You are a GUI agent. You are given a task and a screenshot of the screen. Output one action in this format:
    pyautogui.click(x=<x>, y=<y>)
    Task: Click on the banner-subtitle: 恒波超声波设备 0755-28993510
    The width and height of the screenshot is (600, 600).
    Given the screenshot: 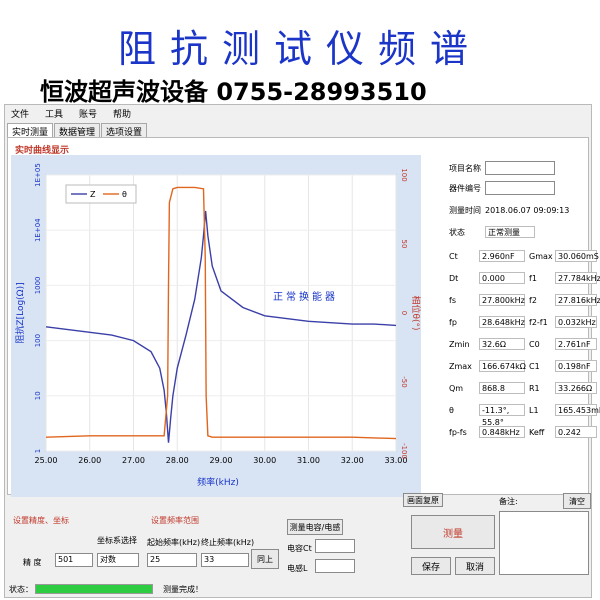 What is the action you would take?
    pyautogui.click(x=233, y=92)
    